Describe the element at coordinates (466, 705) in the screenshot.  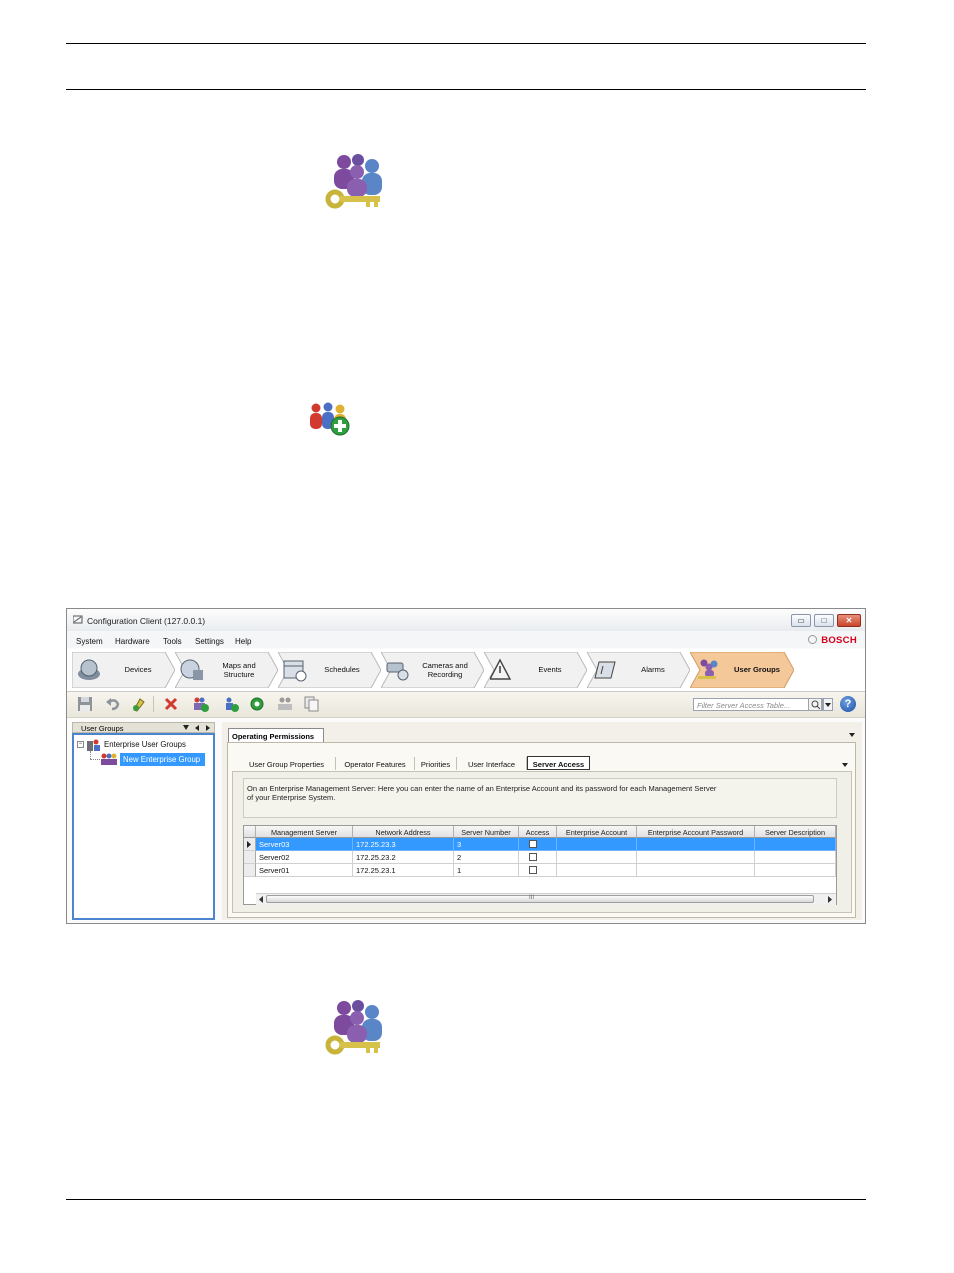
I see `toolbar: Filter Server Access Table... ?` at that location.